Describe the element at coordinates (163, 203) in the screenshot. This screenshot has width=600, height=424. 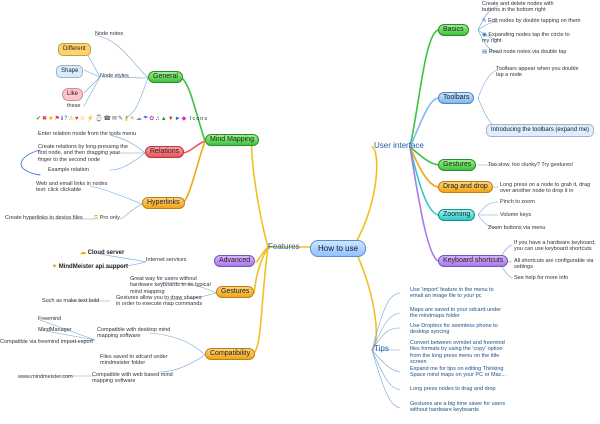
I see `hyperlinks-node: Hyperlinks` at that location.